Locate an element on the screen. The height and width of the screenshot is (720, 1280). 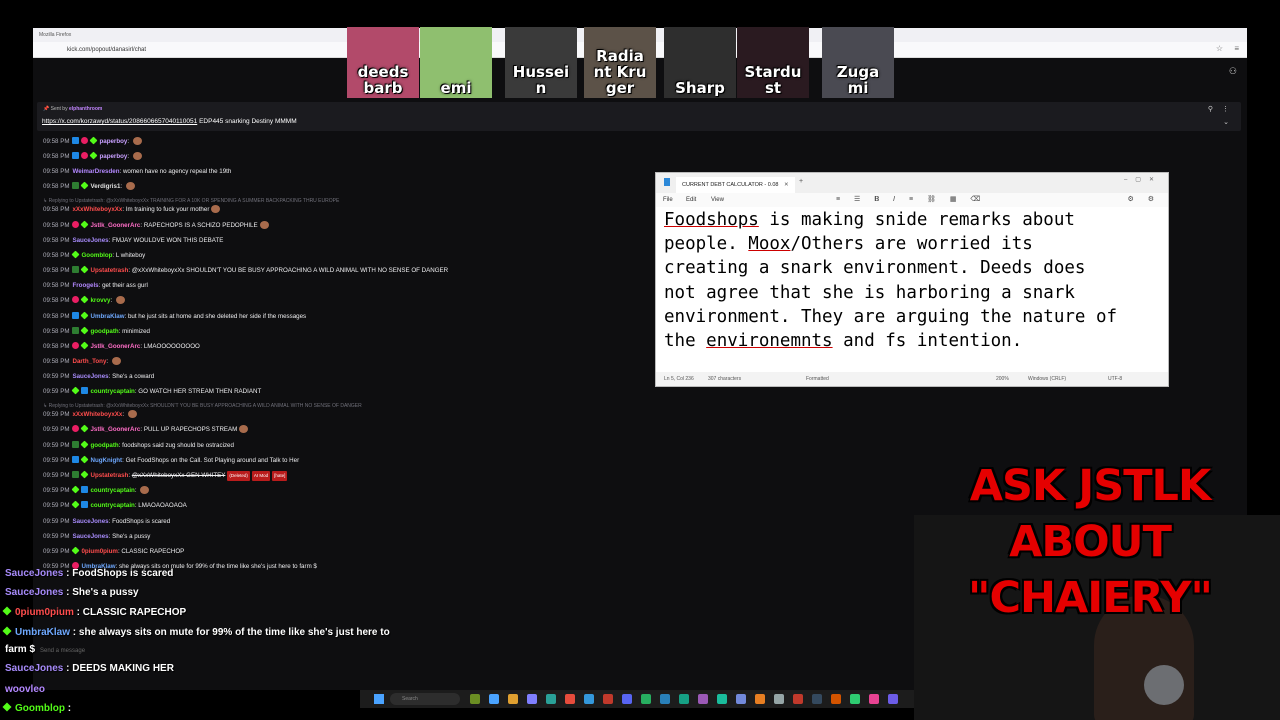
chat-message: 09:59 PM SauceJones: She's a pussy is located at coordinates (96, 537).